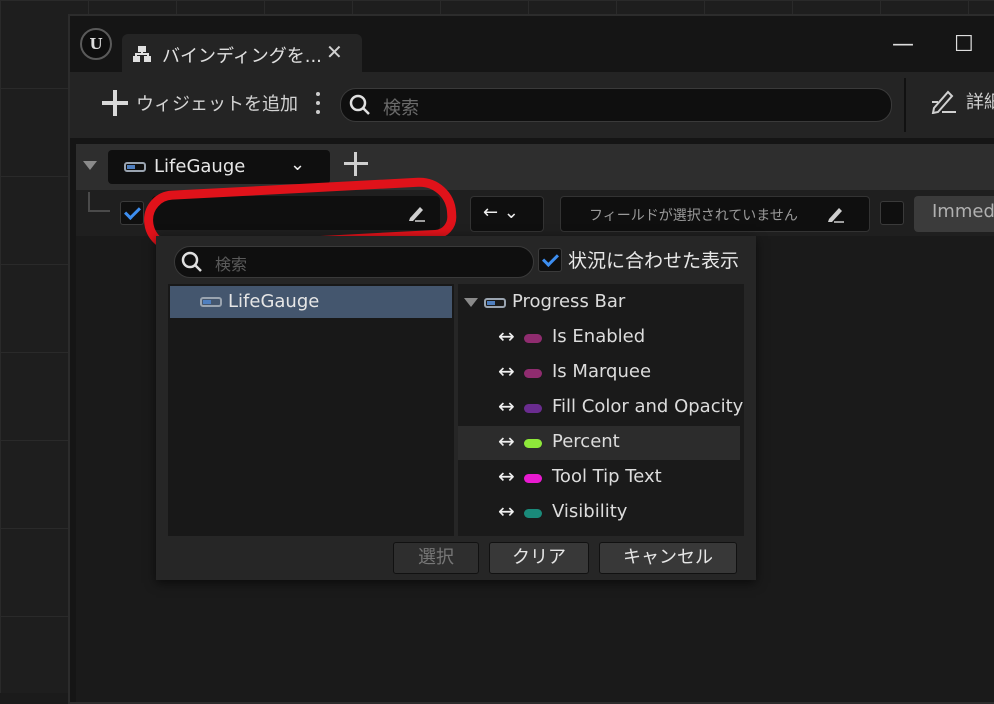 The height and width of the screenshot is (704, 994). Describe the element at coordinates (99, 202) in the screenshot. I see `tree-connector` at that location.